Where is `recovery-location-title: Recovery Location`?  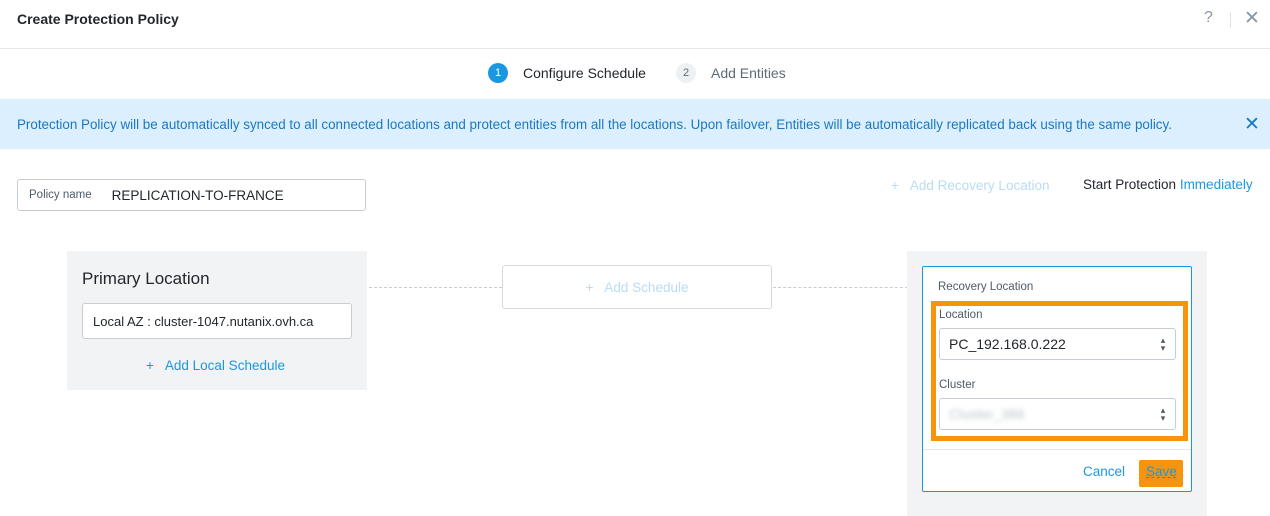 recovery-location-title: Recovery Location is located at coordinates (986, 287).